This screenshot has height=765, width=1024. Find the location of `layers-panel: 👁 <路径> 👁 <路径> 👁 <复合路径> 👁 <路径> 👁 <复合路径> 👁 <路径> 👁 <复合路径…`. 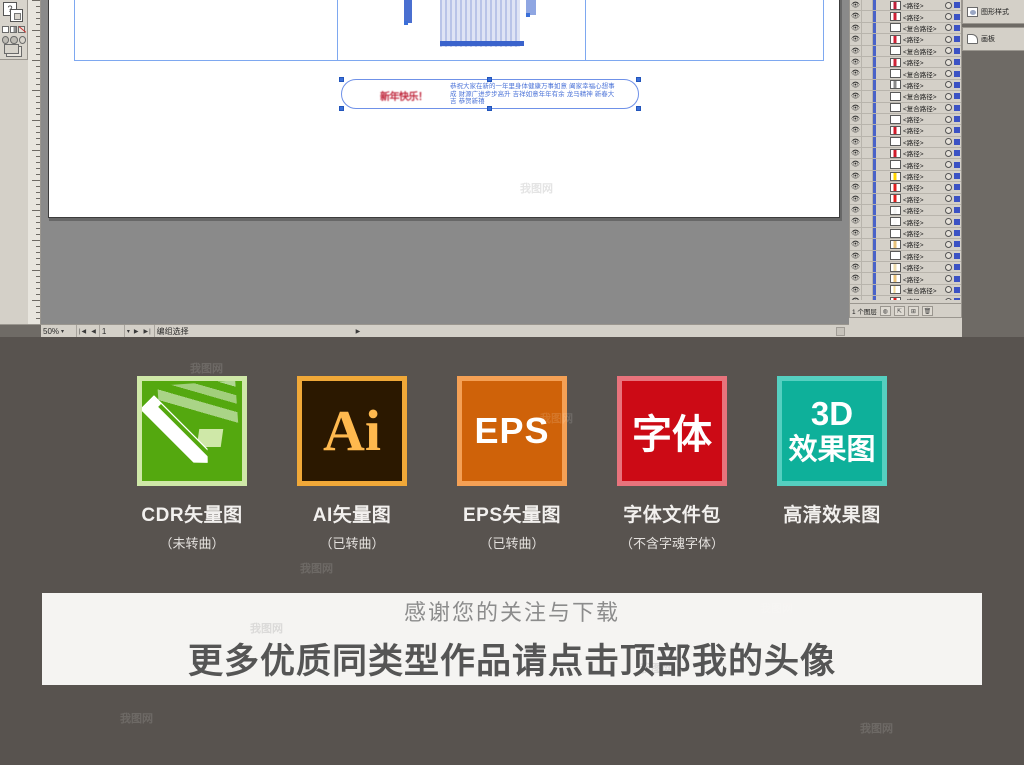

layers-panel: 👁 <路径> 👁 <路径> 👁 <复合路径> 👁 <路径> 👁 <复合路径> 👁 <路径> 👁 <复合路径… is located at coordinates (905, 159).